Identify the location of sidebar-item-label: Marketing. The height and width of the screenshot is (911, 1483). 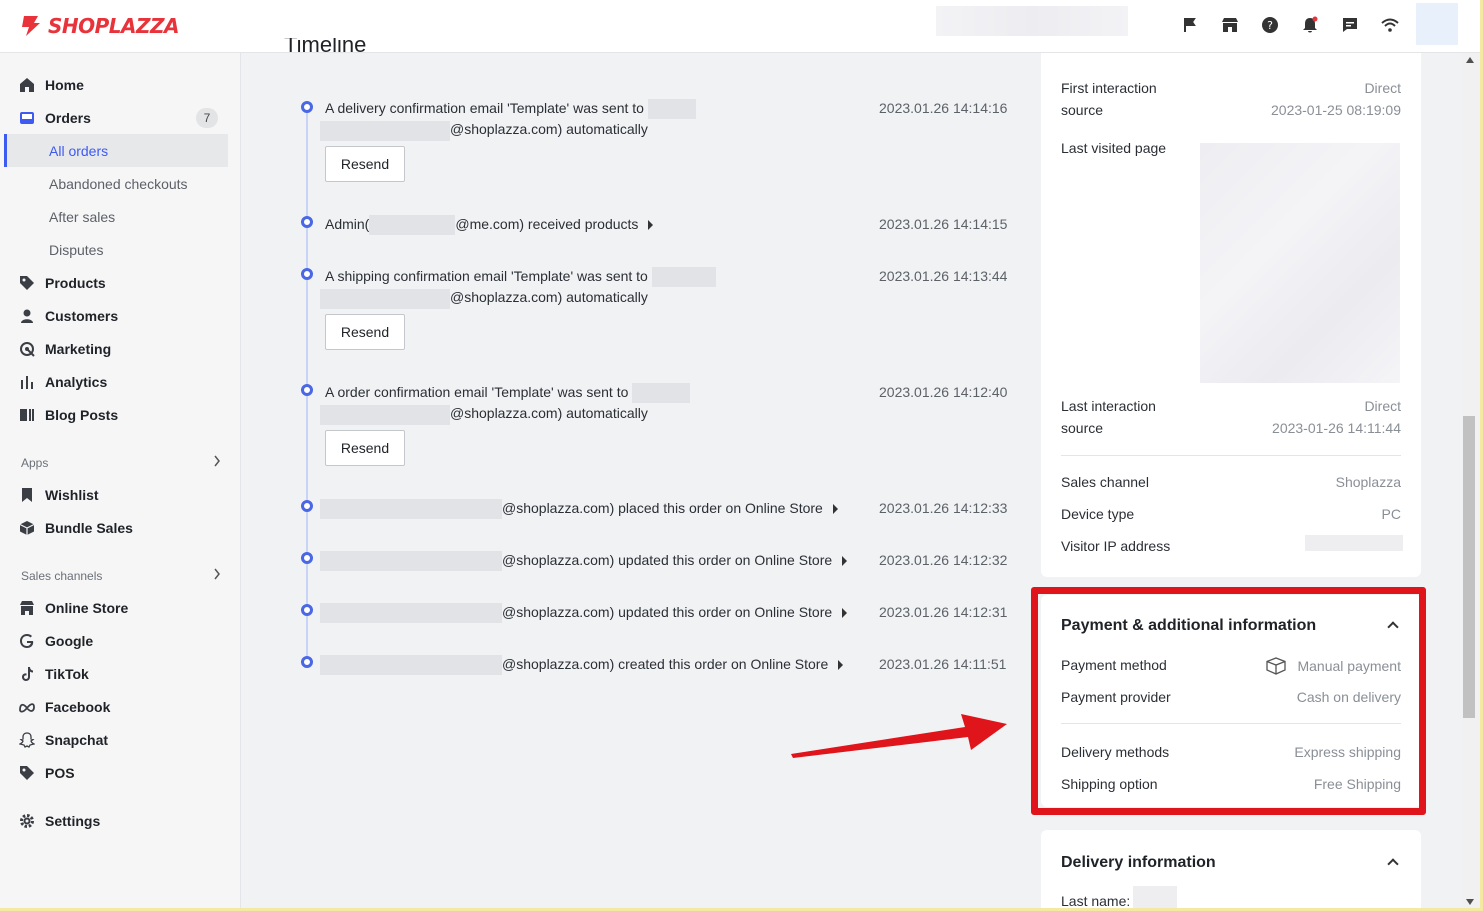
(78, 348).